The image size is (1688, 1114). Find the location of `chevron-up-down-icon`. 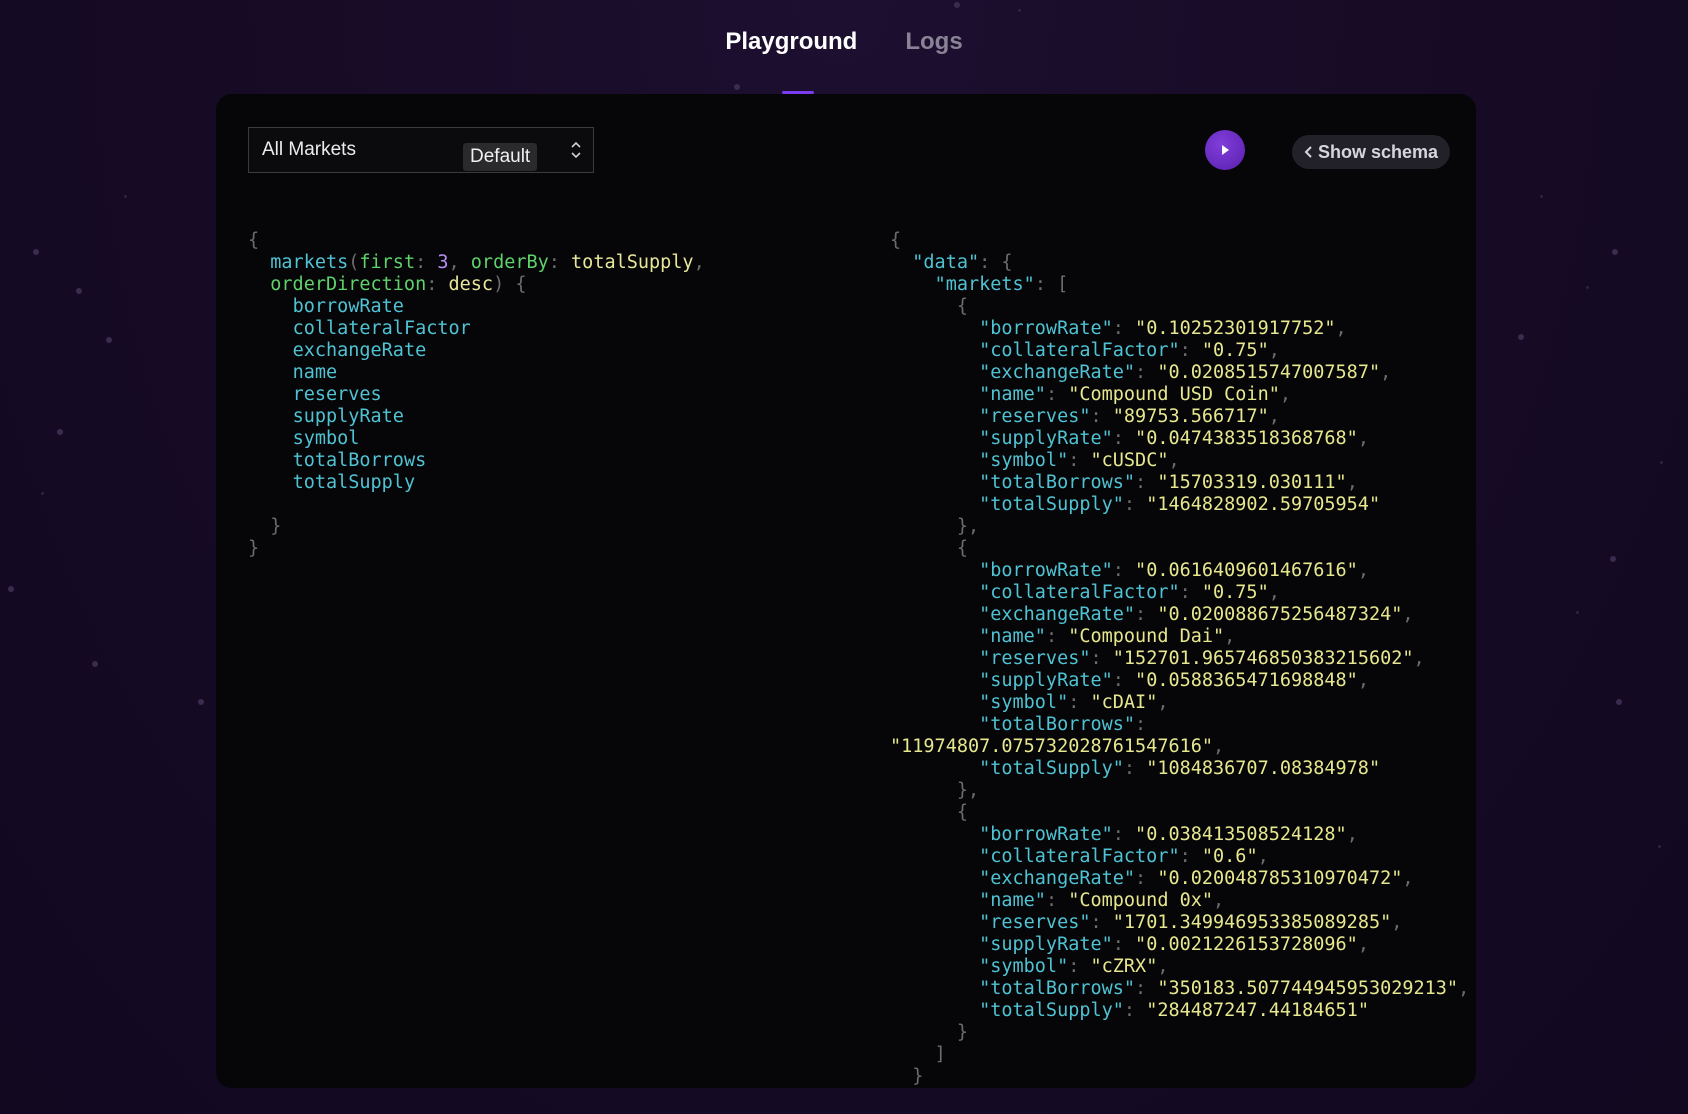

chevron-up-down-icon is located at coordinates (576, 150).